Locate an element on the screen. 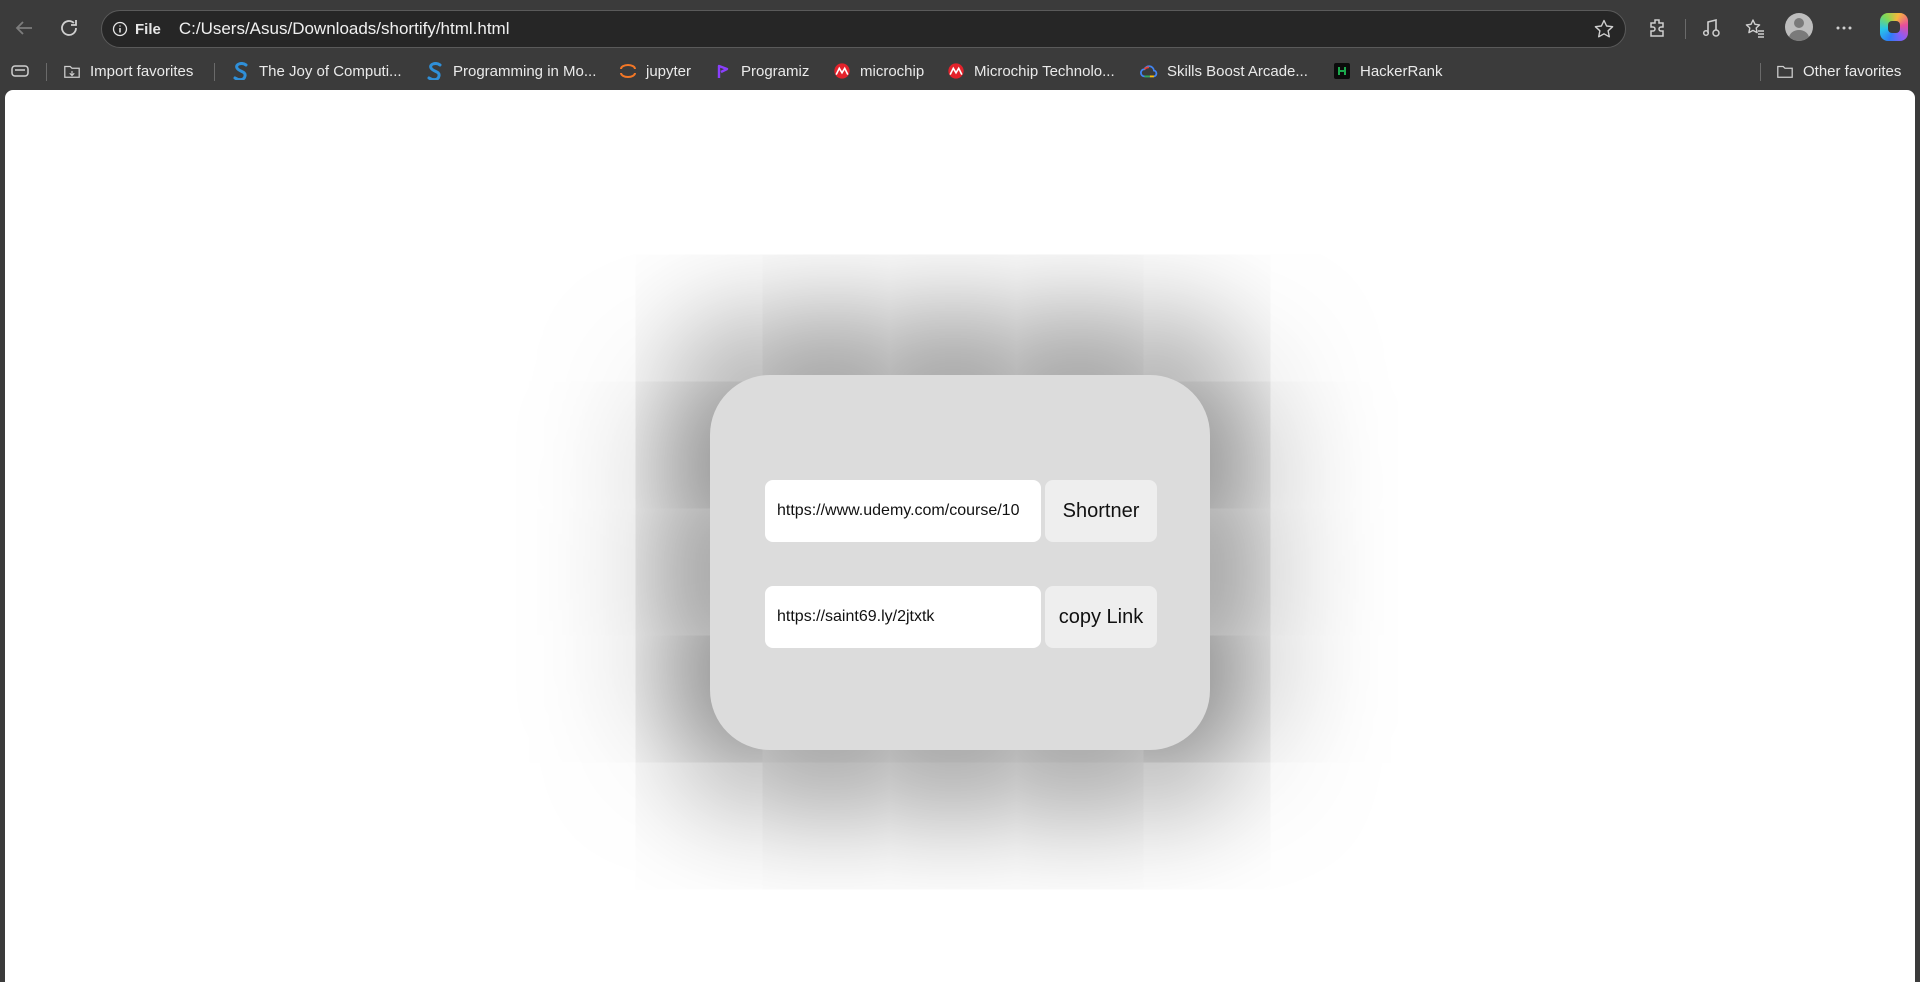  shorten-row: Shortner is located at coordinates (961, 511).